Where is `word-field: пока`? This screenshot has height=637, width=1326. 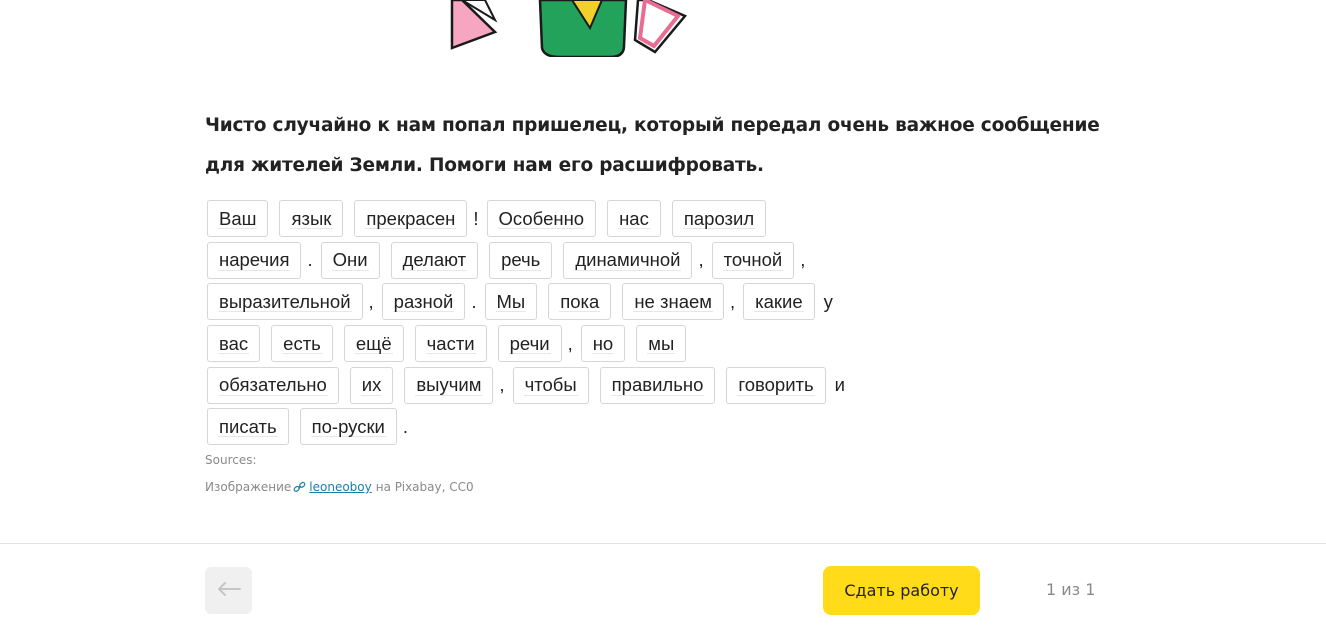 word-field: пока is located at coordinates (580, 302).